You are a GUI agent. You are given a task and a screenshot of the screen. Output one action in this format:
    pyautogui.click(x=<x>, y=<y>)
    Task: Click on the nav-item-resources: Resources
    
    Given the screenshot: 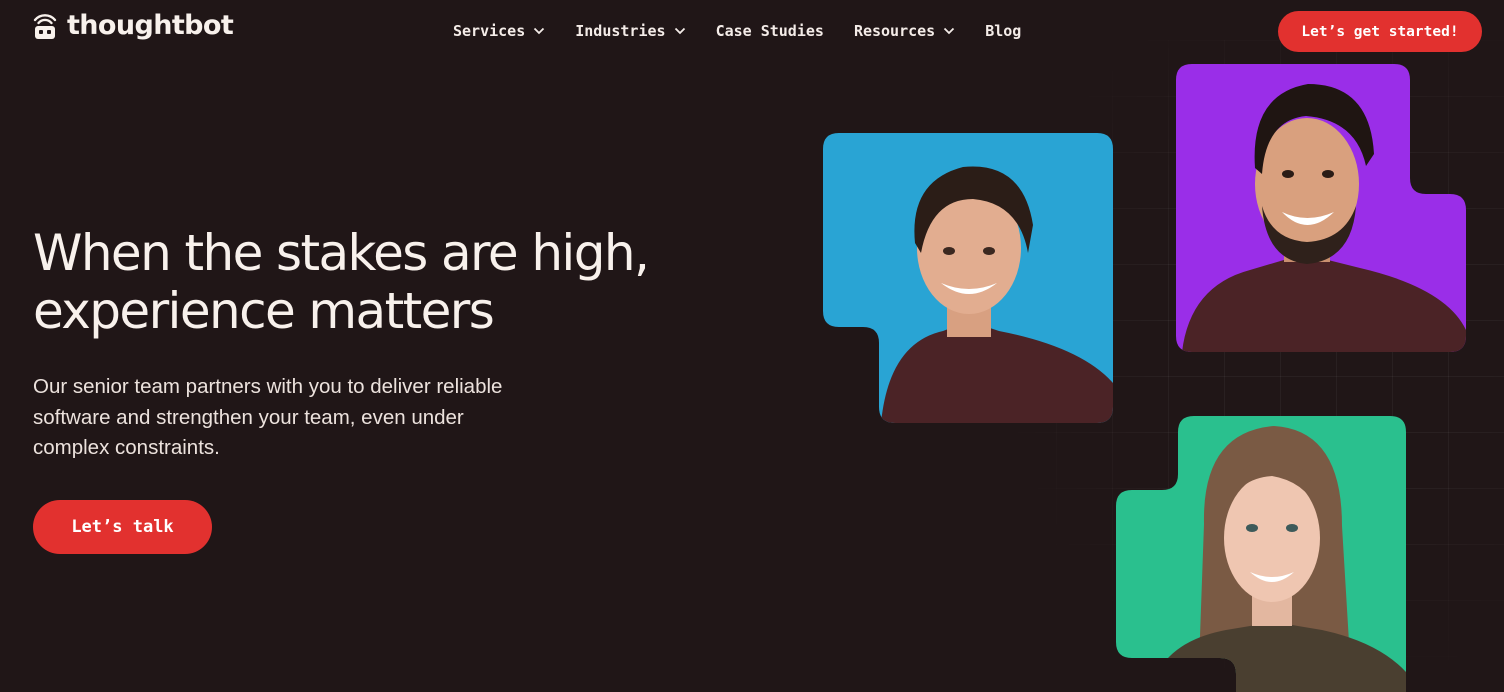 What is the action you would take?
    pyautogui.click(x=904, y=31)
    